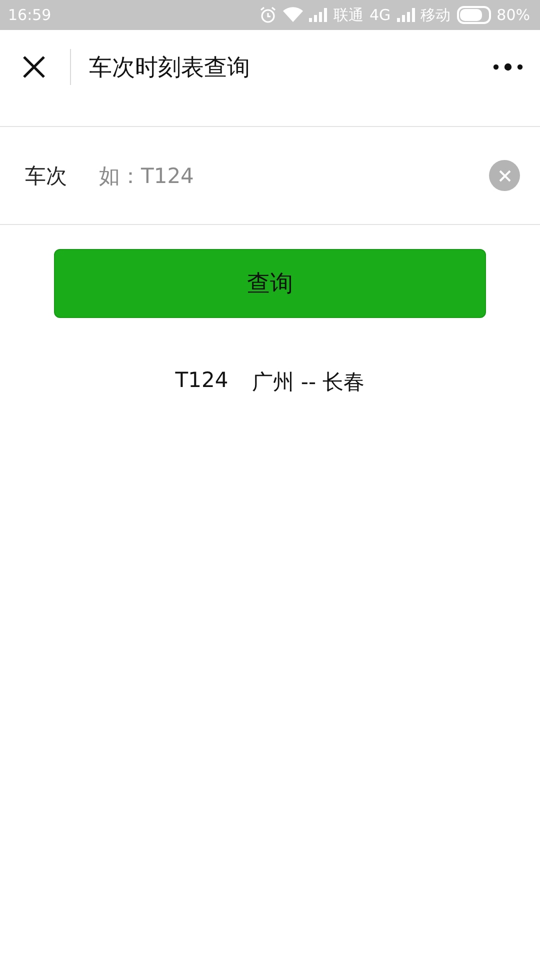 The width and height of the screenshot is (540, 960). What do you see at coordinates (435, 15) in the screenshot?
I see `carrier-text: 移动` at bounding box center [435, 15].